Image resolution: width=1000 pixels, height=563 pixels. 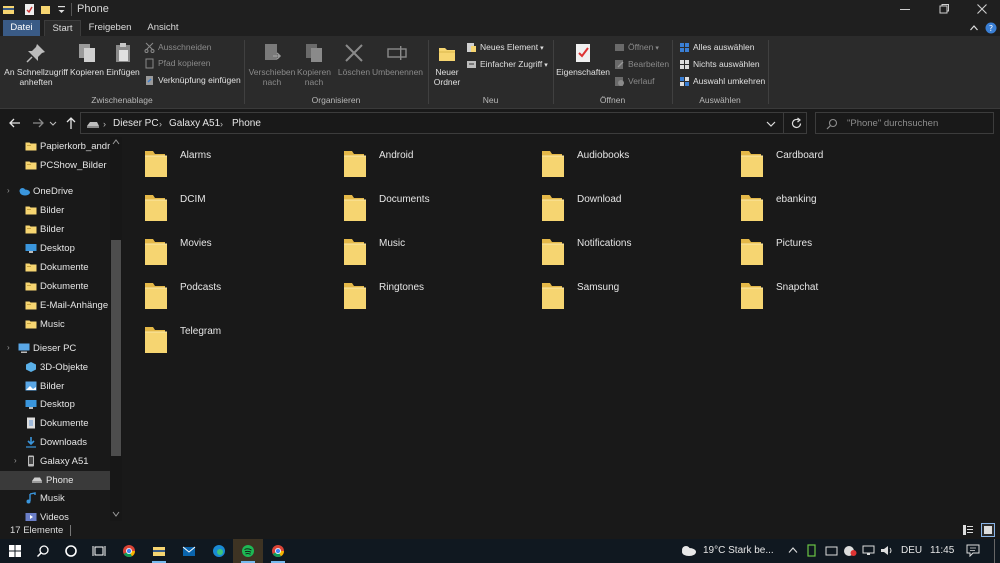 I want to click on taskbar-spotify, so click(x=248, y=551).